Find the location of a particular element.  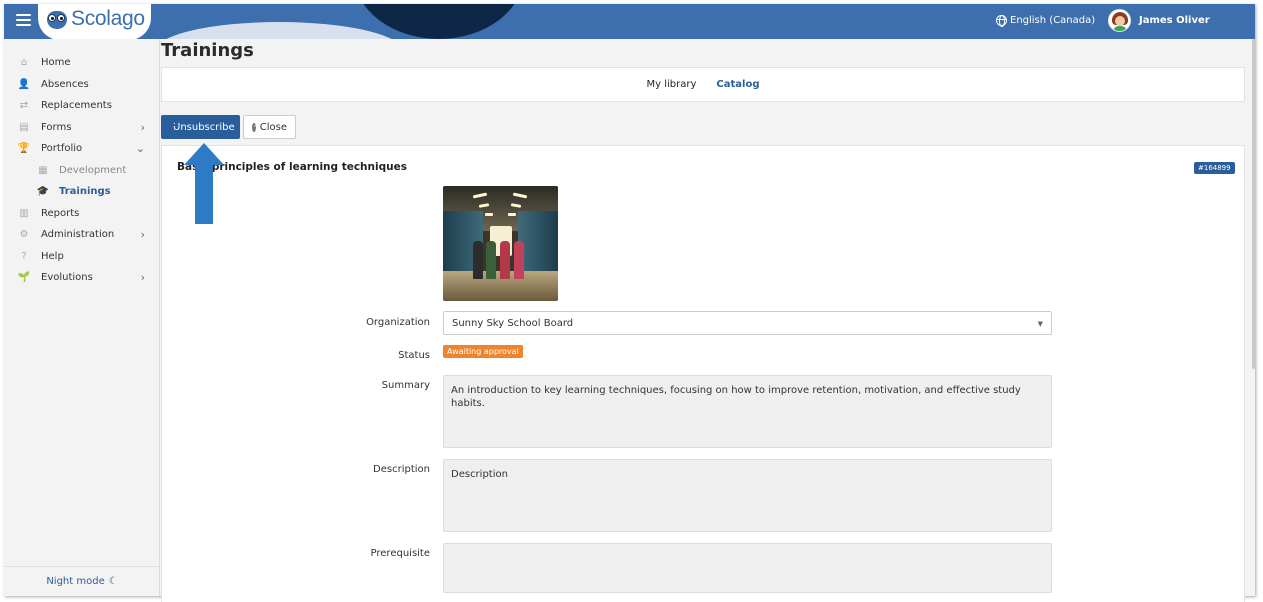

sidebar-item-label: Help is located at coordinates (52, 256).